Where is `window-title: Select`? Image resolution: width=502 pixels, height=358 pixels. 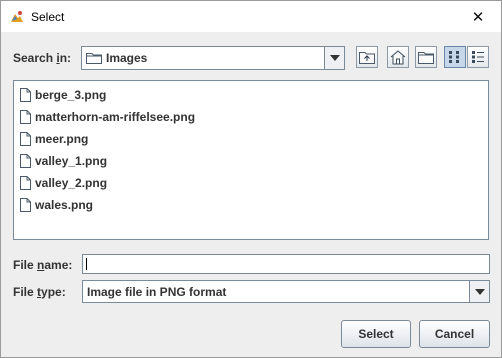
window-title: Select is located at coordinates (48, 17).